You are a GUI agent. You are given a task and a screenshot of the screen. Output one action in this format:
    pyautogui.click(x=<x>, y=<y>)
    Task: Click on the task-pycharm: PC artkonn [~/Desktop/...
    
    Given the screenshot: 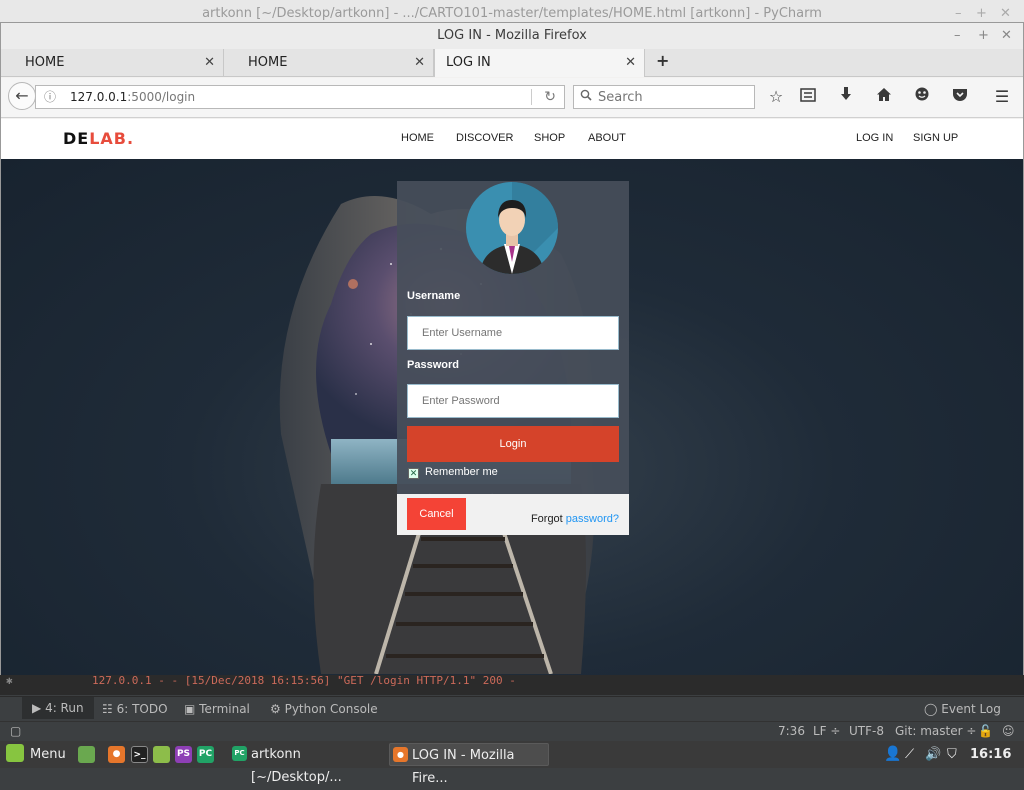 What is the action you would take?
    pyautogui.click(x=305, y=764)
    